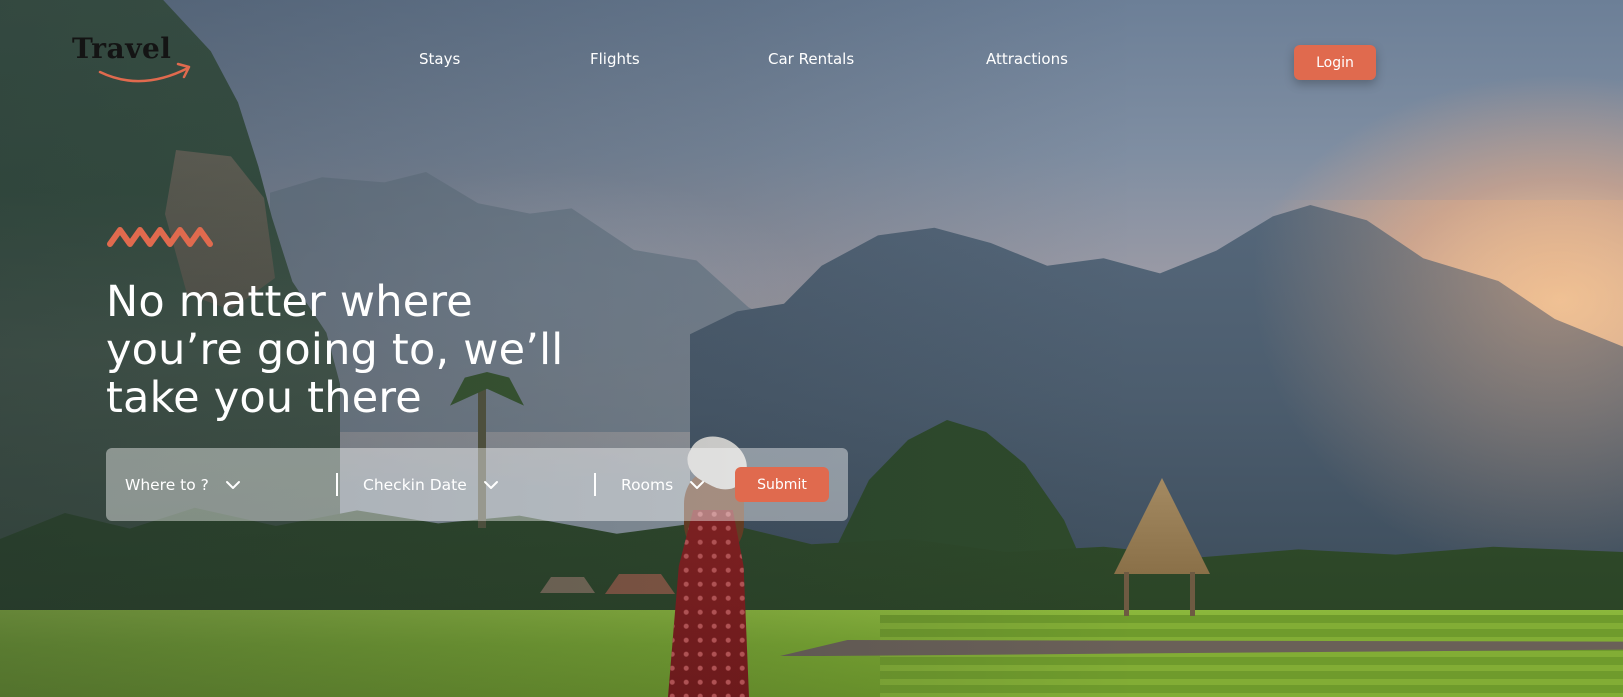 The height and width of the screenshot is (697, 1623). I want to click on rooms-dropdown: Rooms, so click(663, 484).